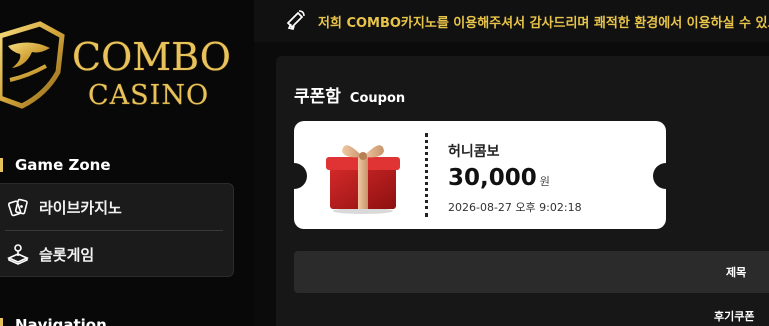  What do you see at coordinates (61, 321) in the screenshot?
I see `section-title-navigation-label: Navigation` at bounding box center [61, 321].